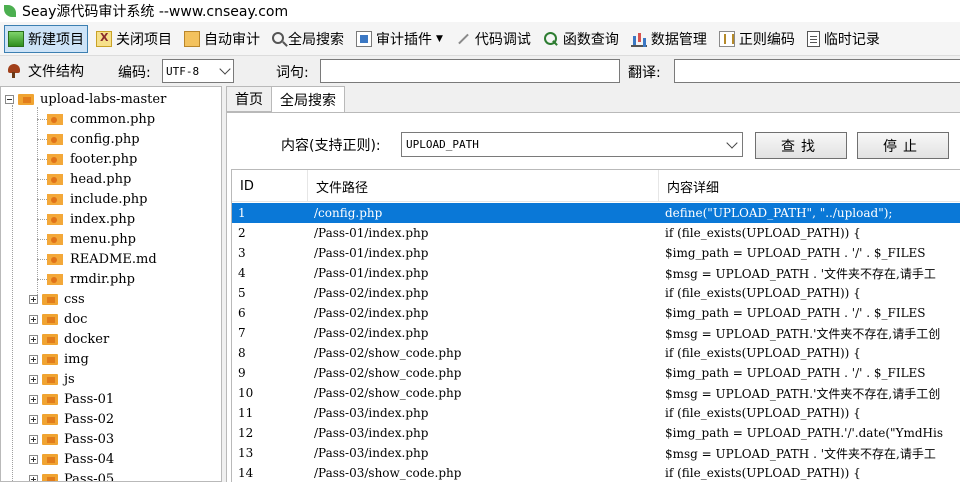 This screenshot has width=960, height=482. What do you see at coordinates (399, 39) in the screenshot?
I see `audit-plugin-button: 审计插件 ▼` at bounding box center [399, 39].